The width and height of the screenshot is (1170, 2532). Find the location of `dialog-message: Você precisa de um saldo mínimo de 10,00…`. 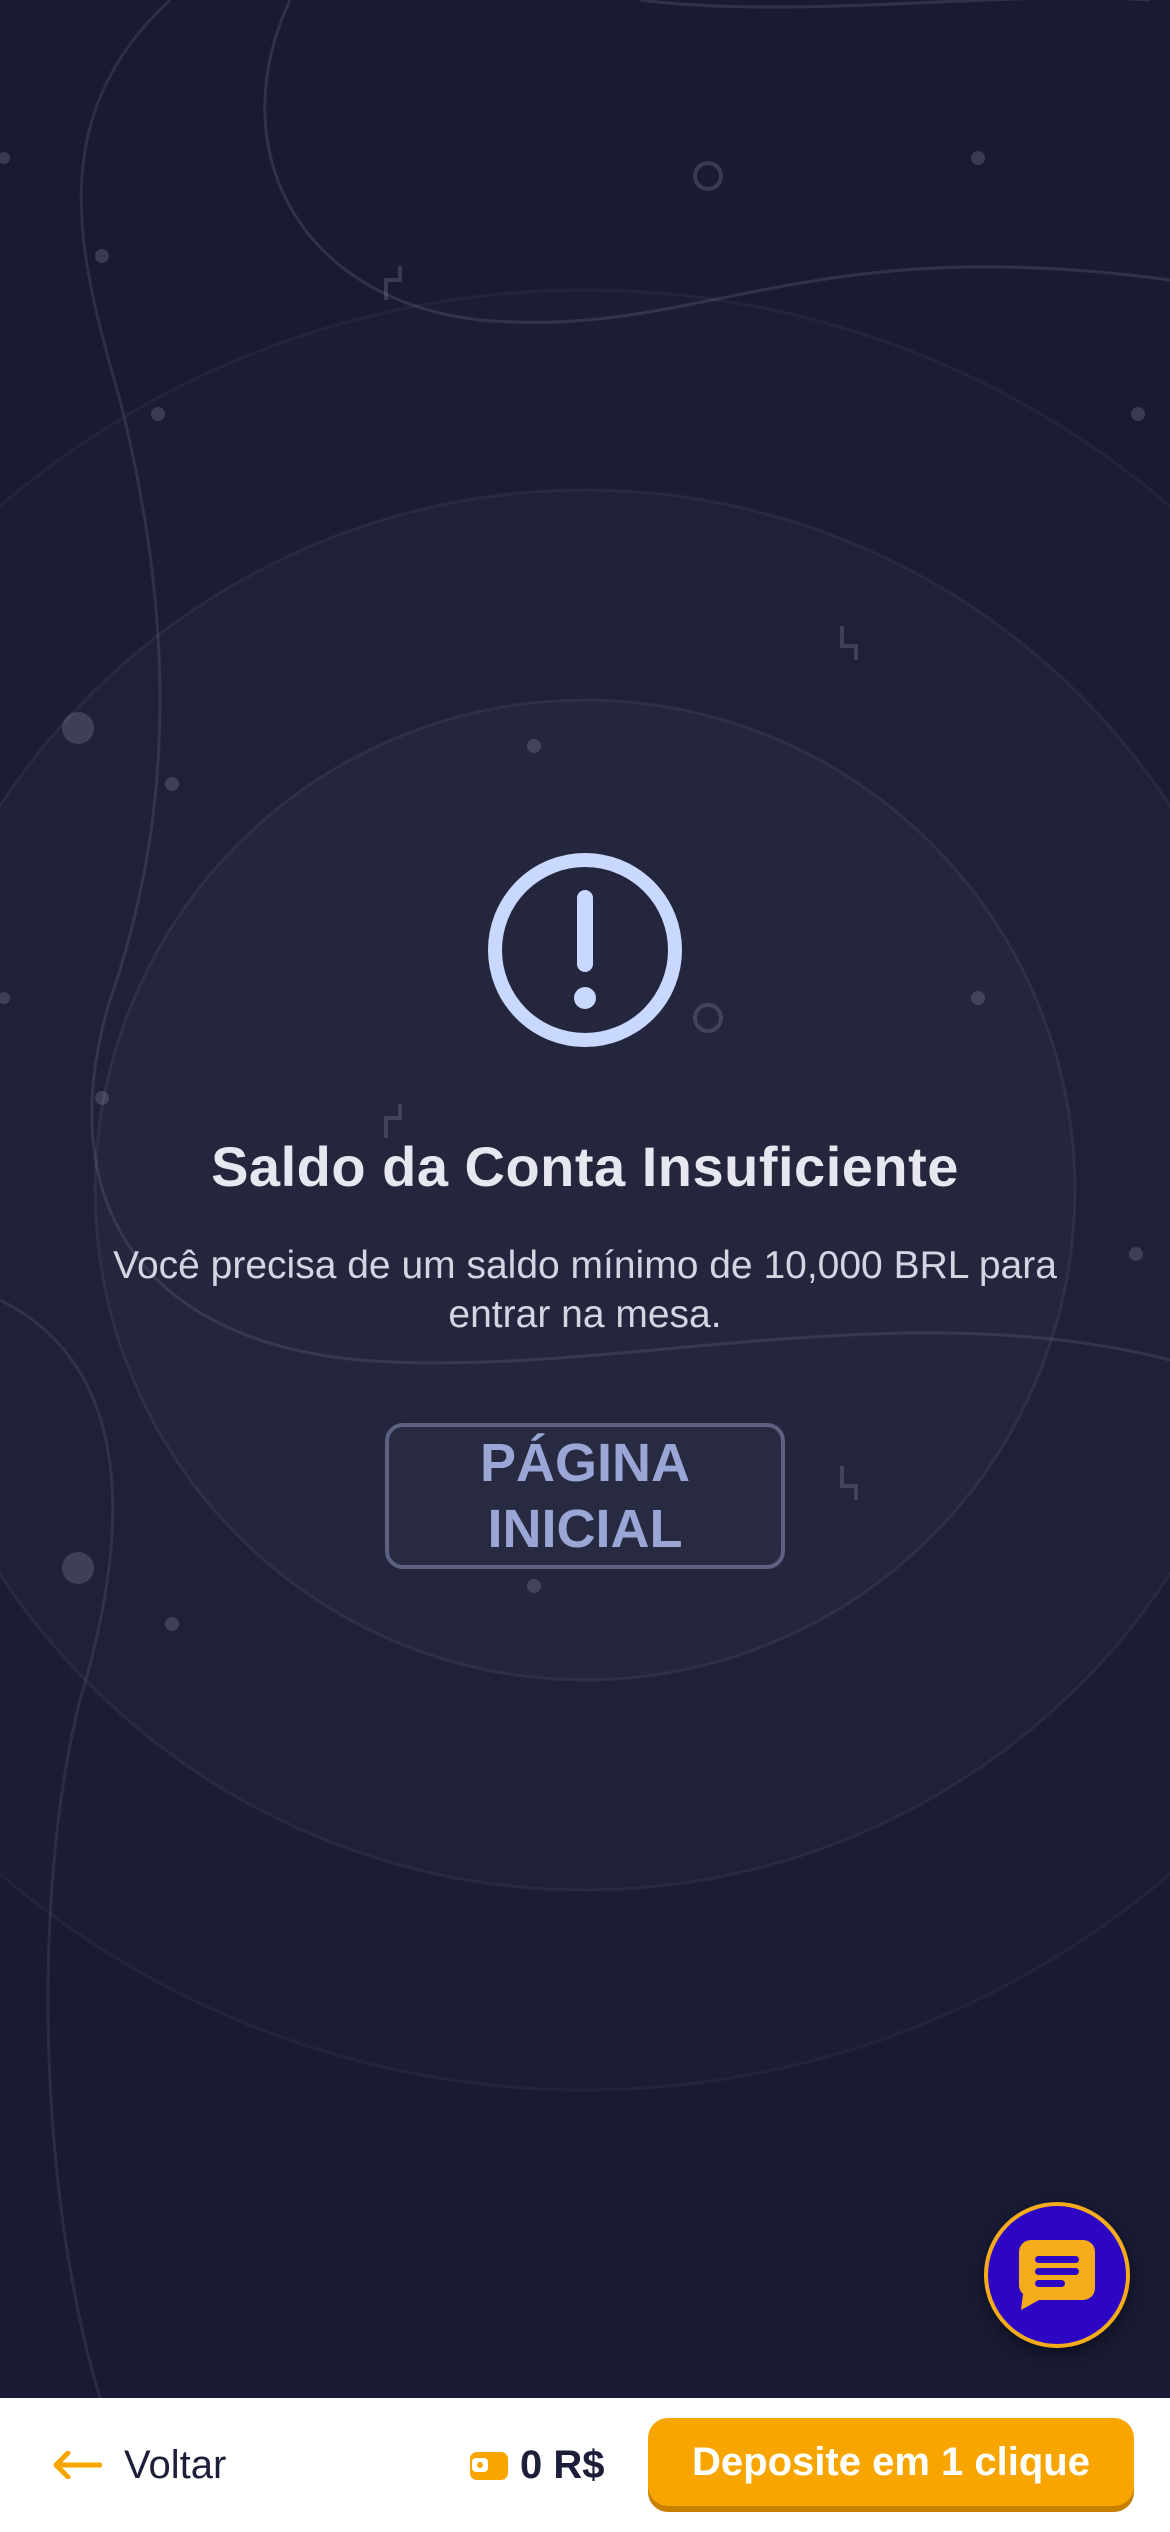

dialog-message: Você precisa de um saldo mínimo de 10,00… is located at coordinates (585, 1290).